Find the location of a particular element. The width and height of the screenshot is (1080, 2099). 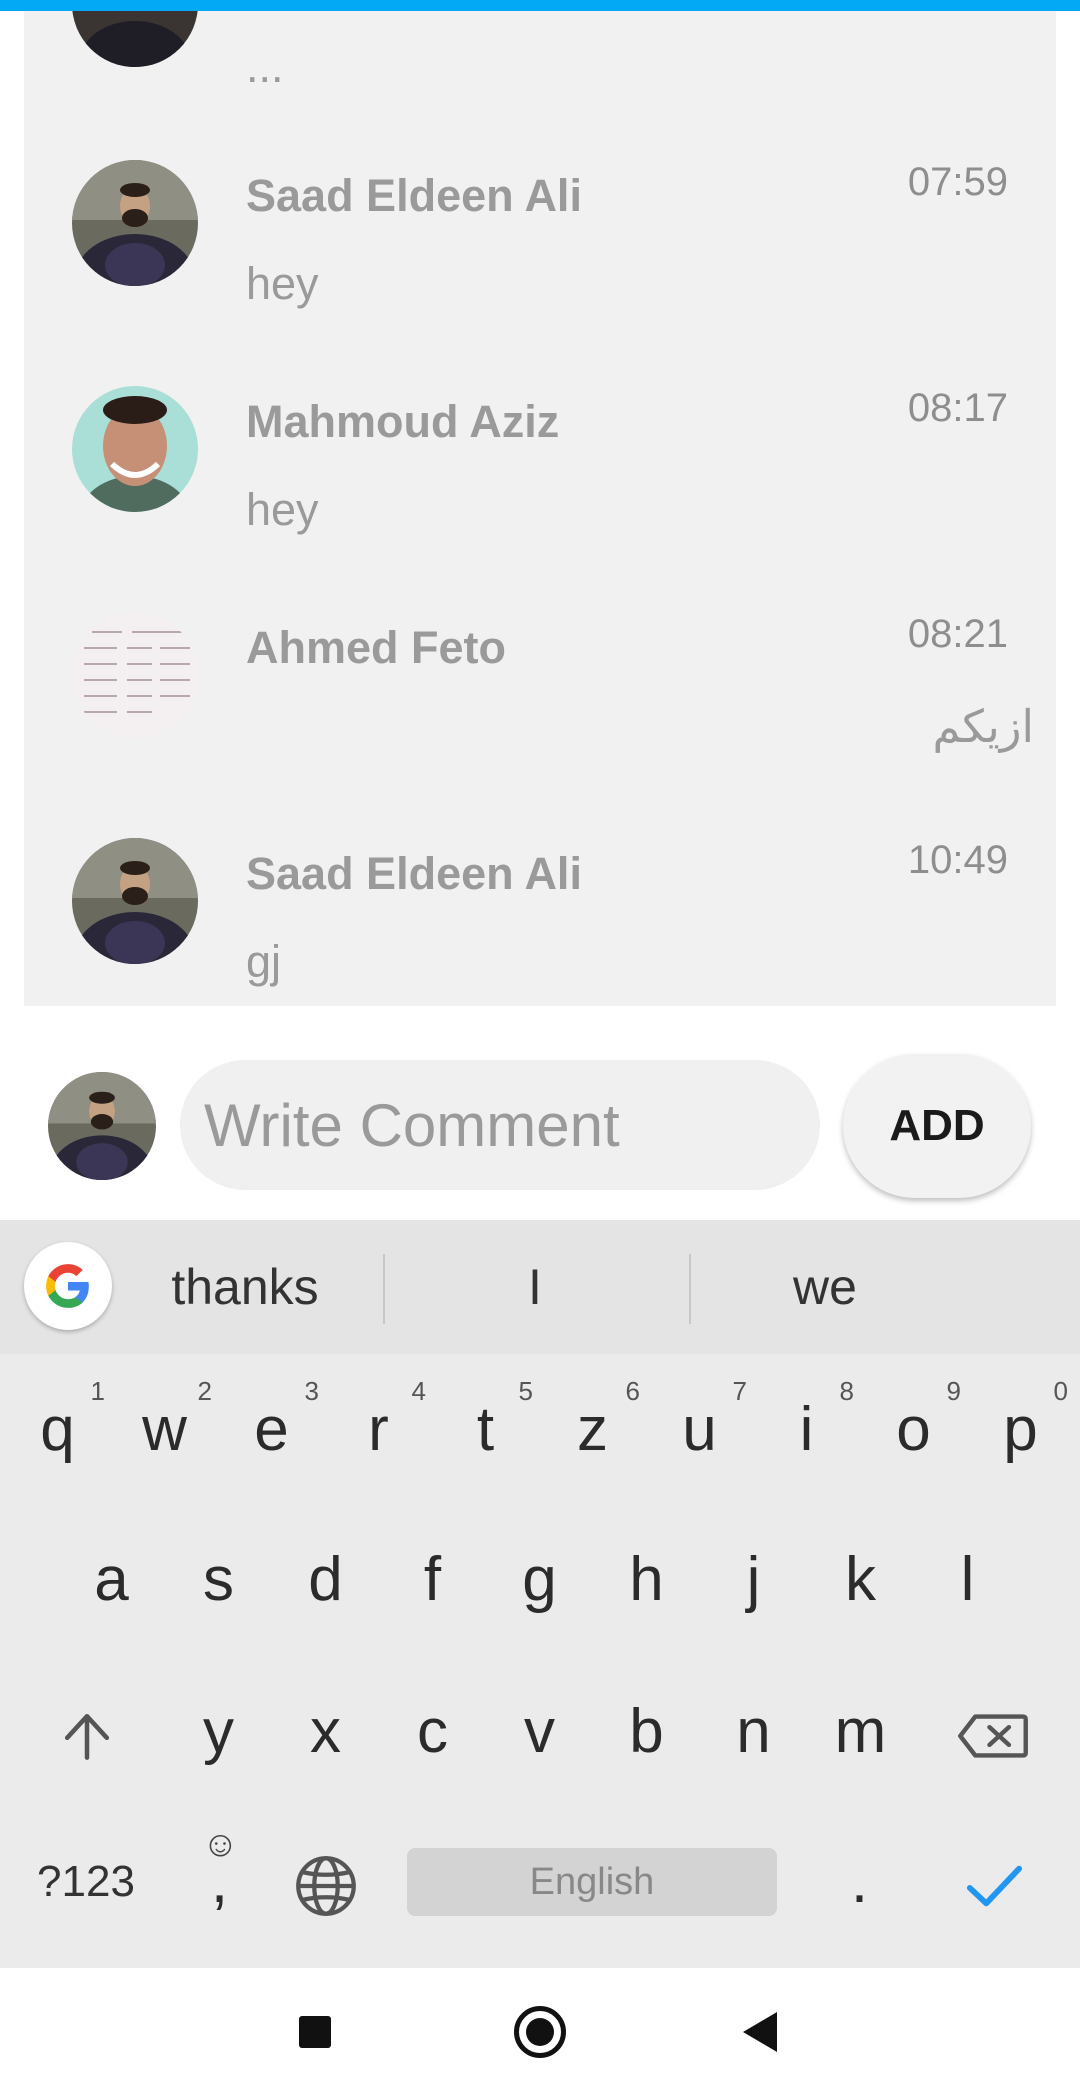

key-d: d is located at coordinates (325, 1580).